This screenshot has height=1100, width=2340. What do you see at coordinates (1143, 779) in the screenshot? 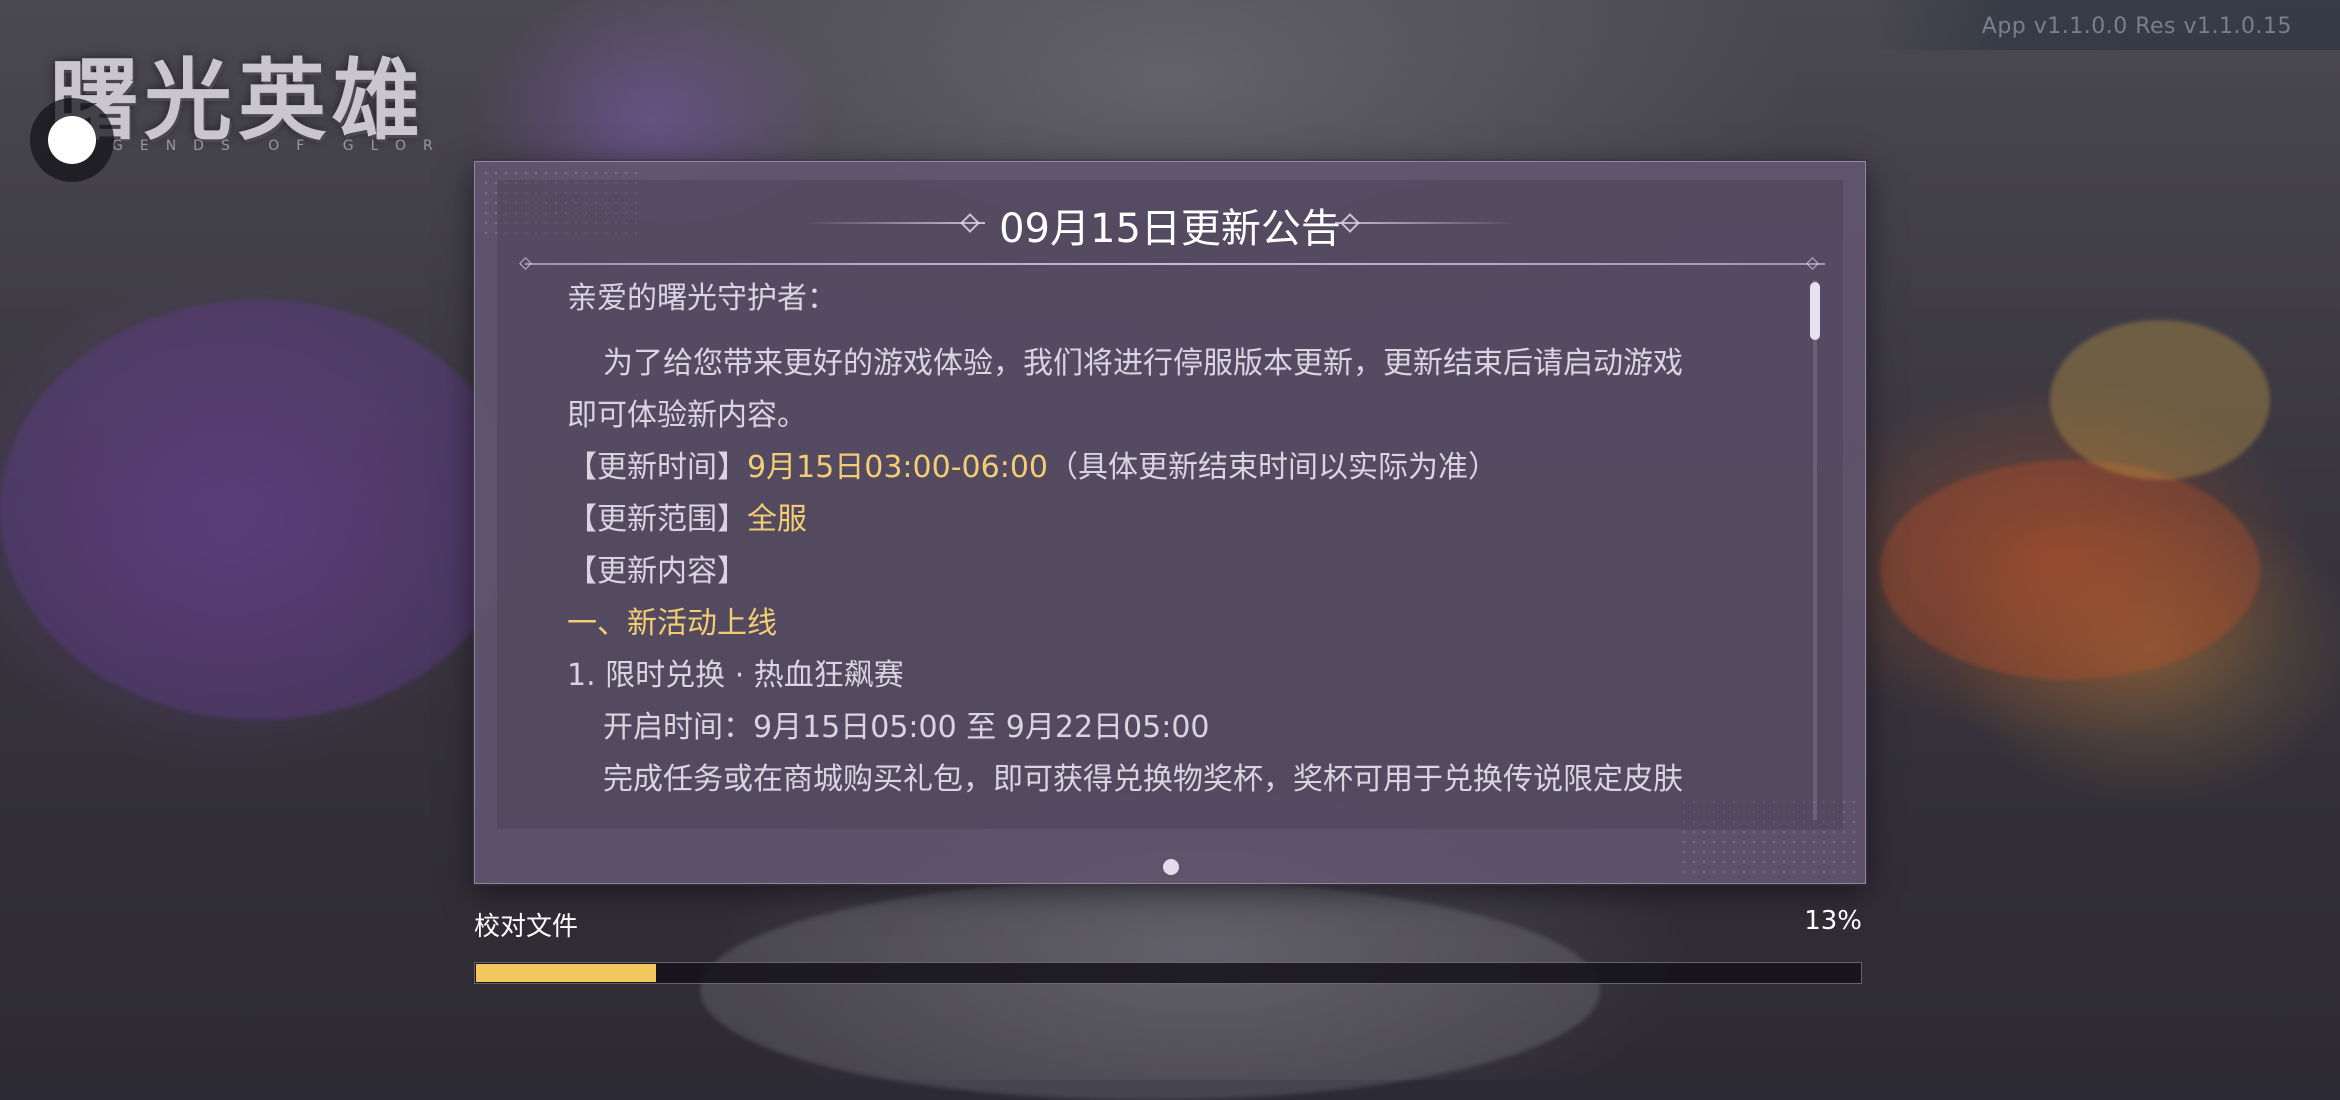
I see `list-item-description: 完成任务或在商城购买礼包，即可获得兑换物奖杯，奖杯可用于兑换传说限定皮肤` at bounding box center [1143, 779].